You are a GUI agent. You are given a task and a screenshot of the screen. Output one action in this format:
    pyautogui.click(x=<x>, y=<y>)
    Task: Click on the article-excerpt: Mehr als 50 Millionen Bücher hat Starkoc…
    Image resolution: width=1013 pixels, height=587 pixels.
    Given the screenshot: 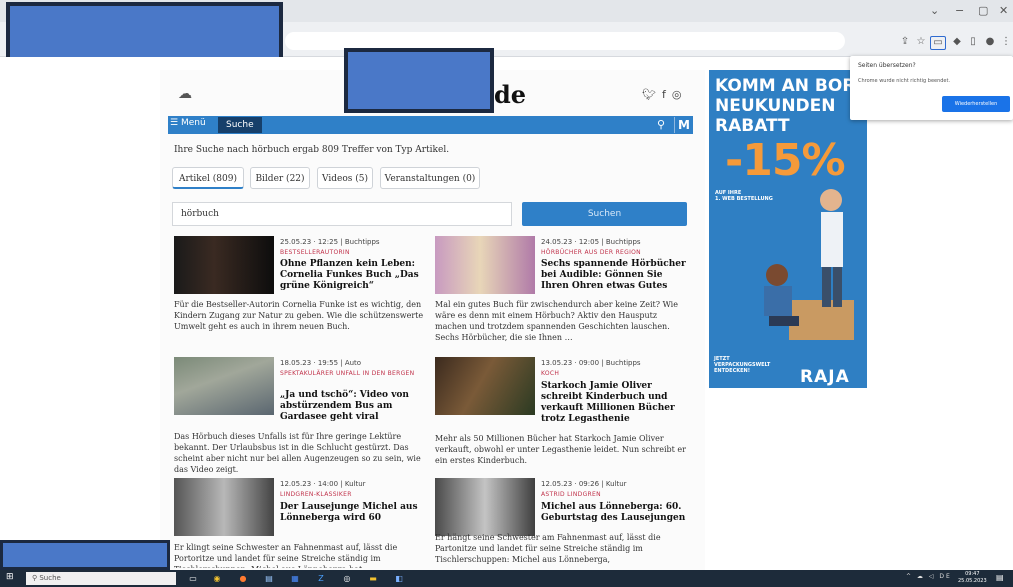 What is the action you would take?
    pyautogui.click(x=560, y=449)
    